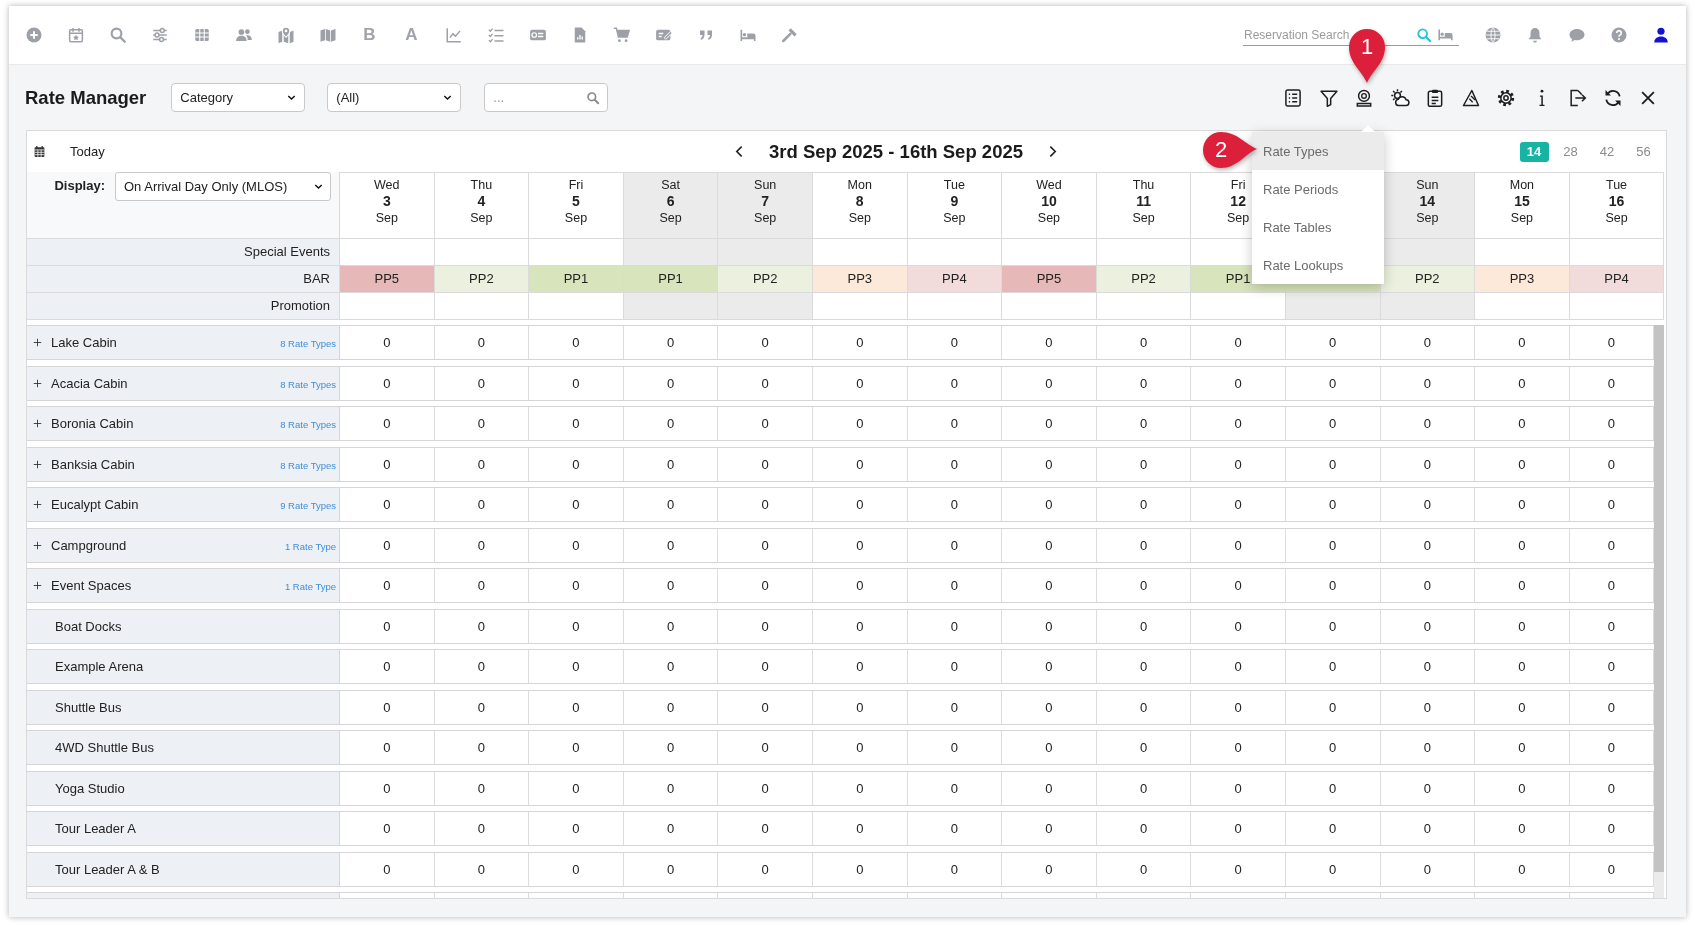 This screenshot has height=925, width=1695. Describe the element at coordinates (88, 707) in the screenshot. I see `room-type-name: Shuttle Bus` at that location.